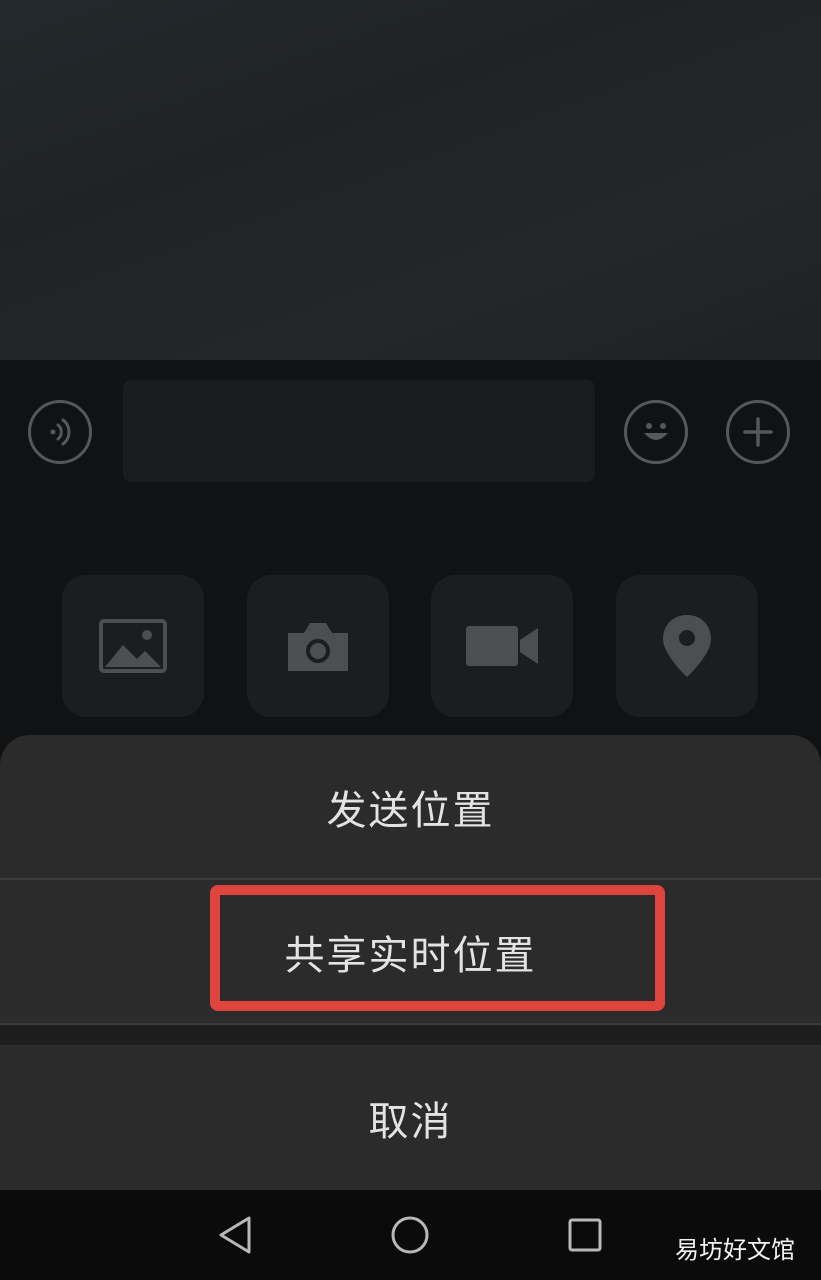  What do you see at coordinates (735, 1250) in the screenshot?
I see `watermark: 易坊好文馆` at bounding box center [735, 1250].